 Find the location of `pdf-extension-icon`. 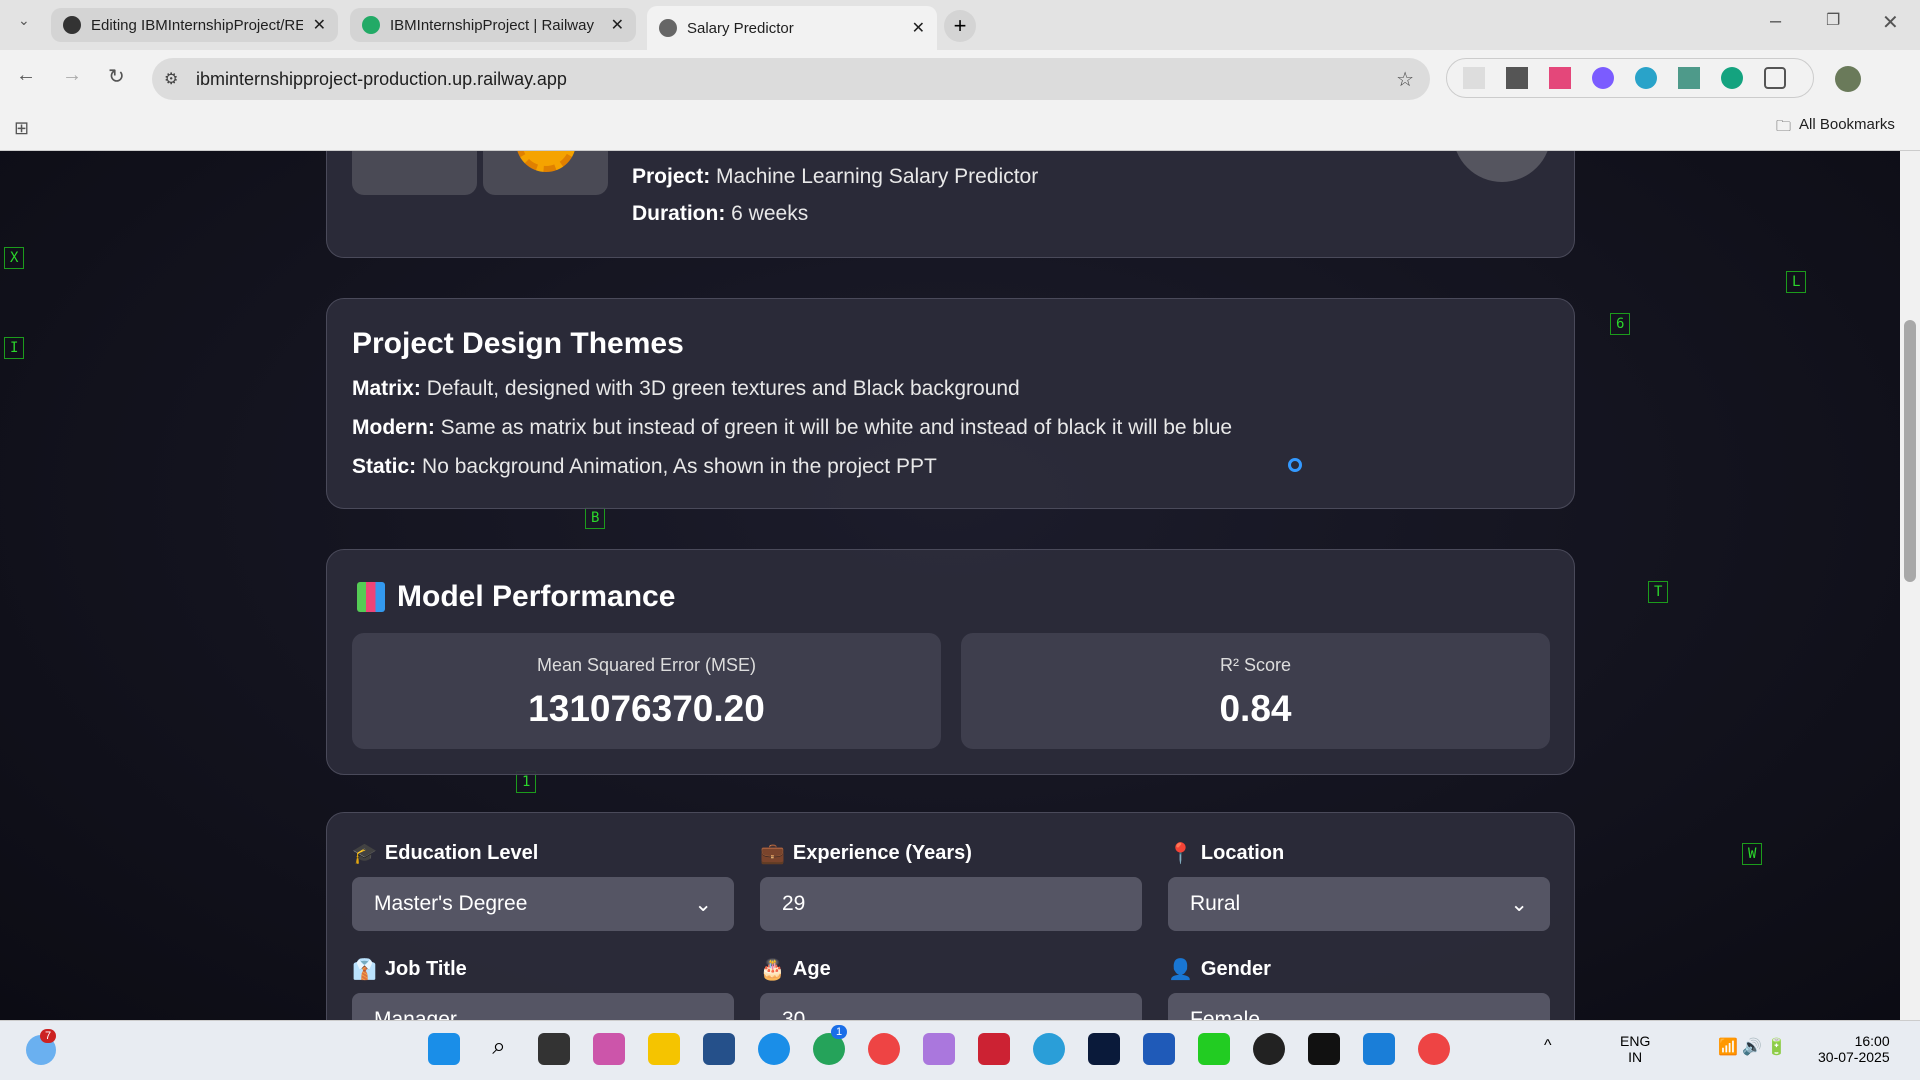

pdf-extension-icon is located at coordinates (1689, 78).